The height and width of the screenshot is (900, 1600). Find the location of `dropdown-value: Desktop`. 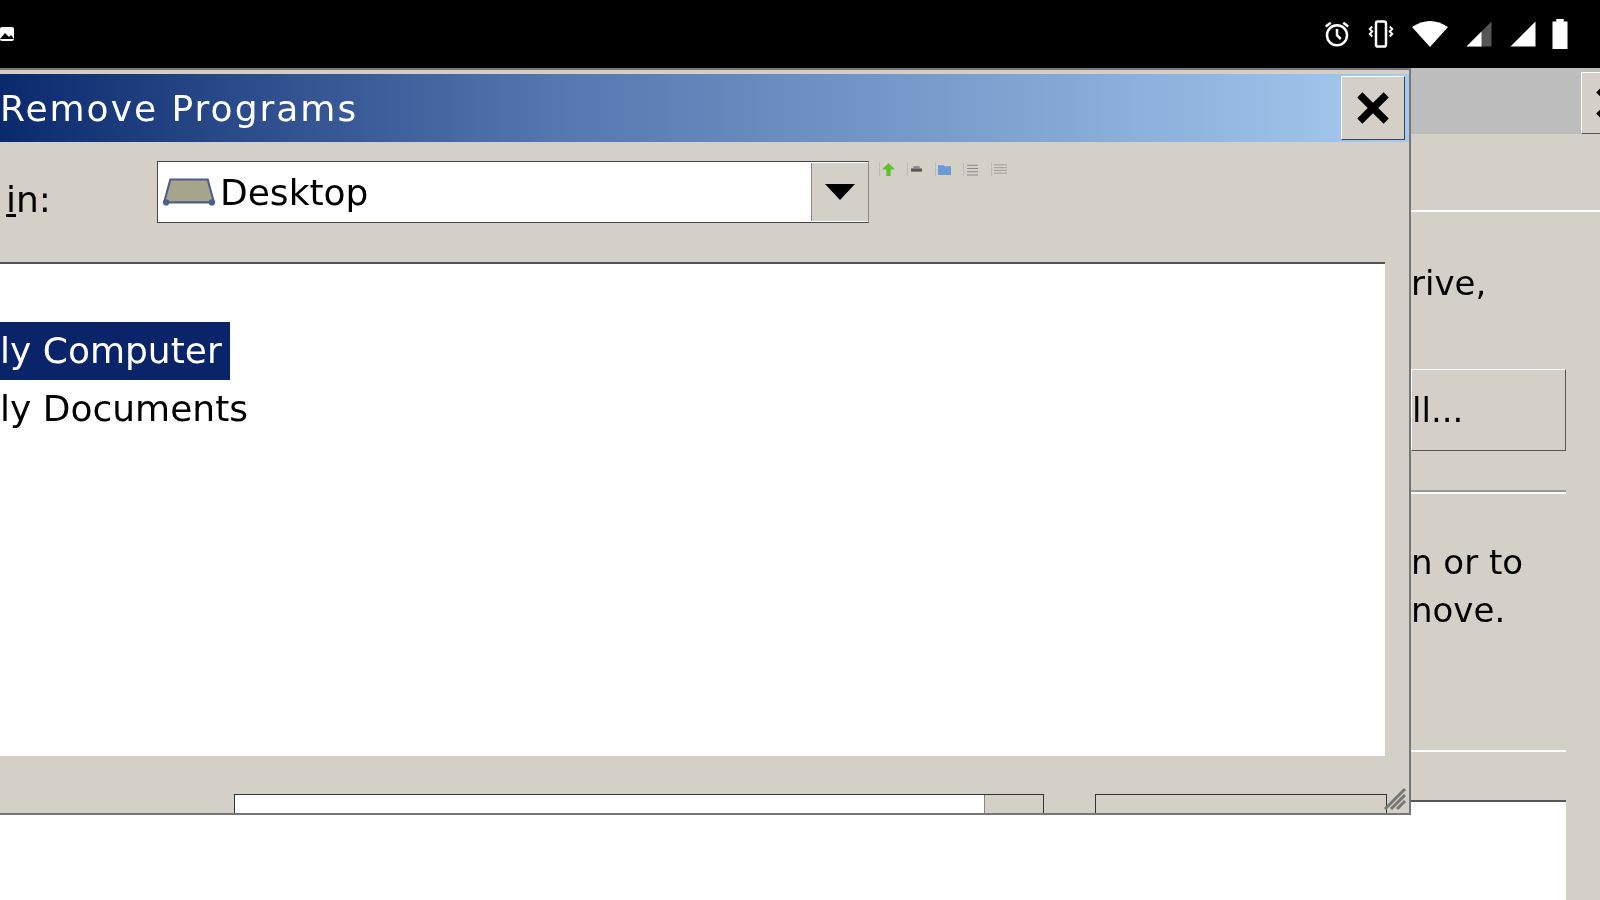

dropdown-value: Desktop is located at coordinates (294, 192).